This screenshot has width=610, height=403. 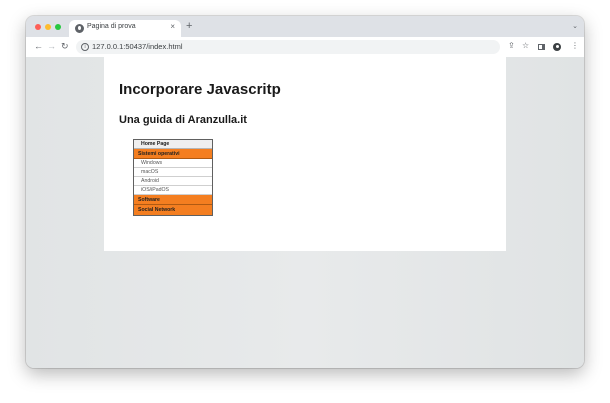 What do you see at coordinates (48, 27) in the screenshot?
I see `window-minimize-button` at bounding box center [48, 27].